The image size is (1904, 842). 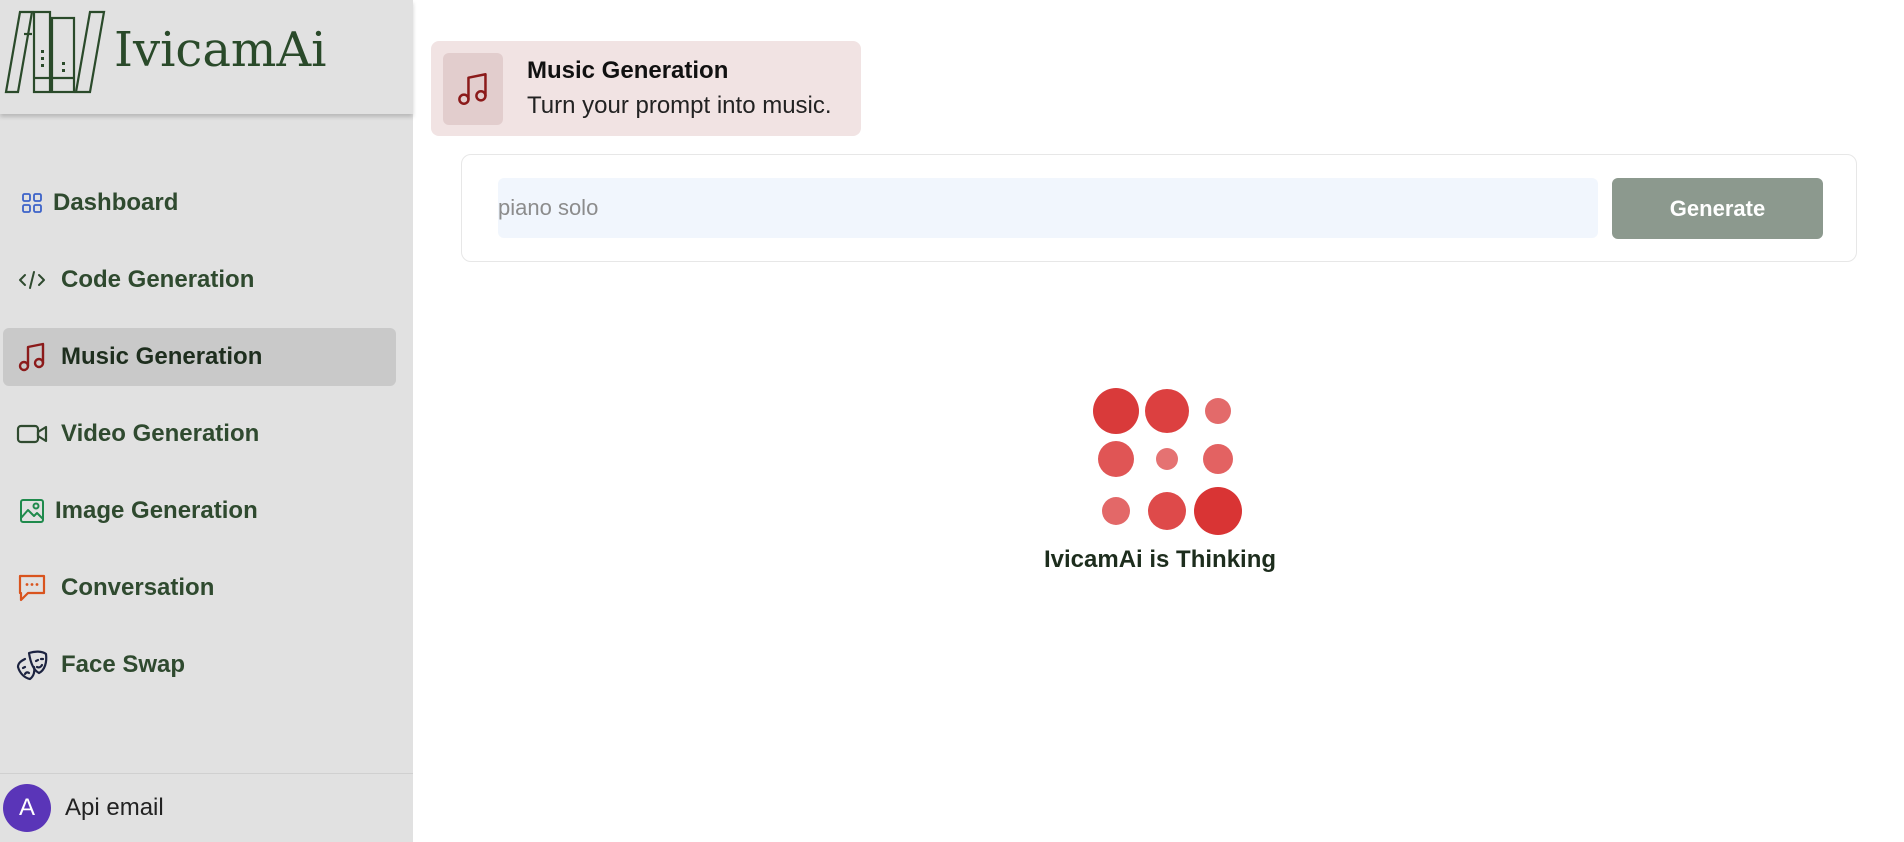 I want to click on thinking-loader, so click(x=1161, y=460).